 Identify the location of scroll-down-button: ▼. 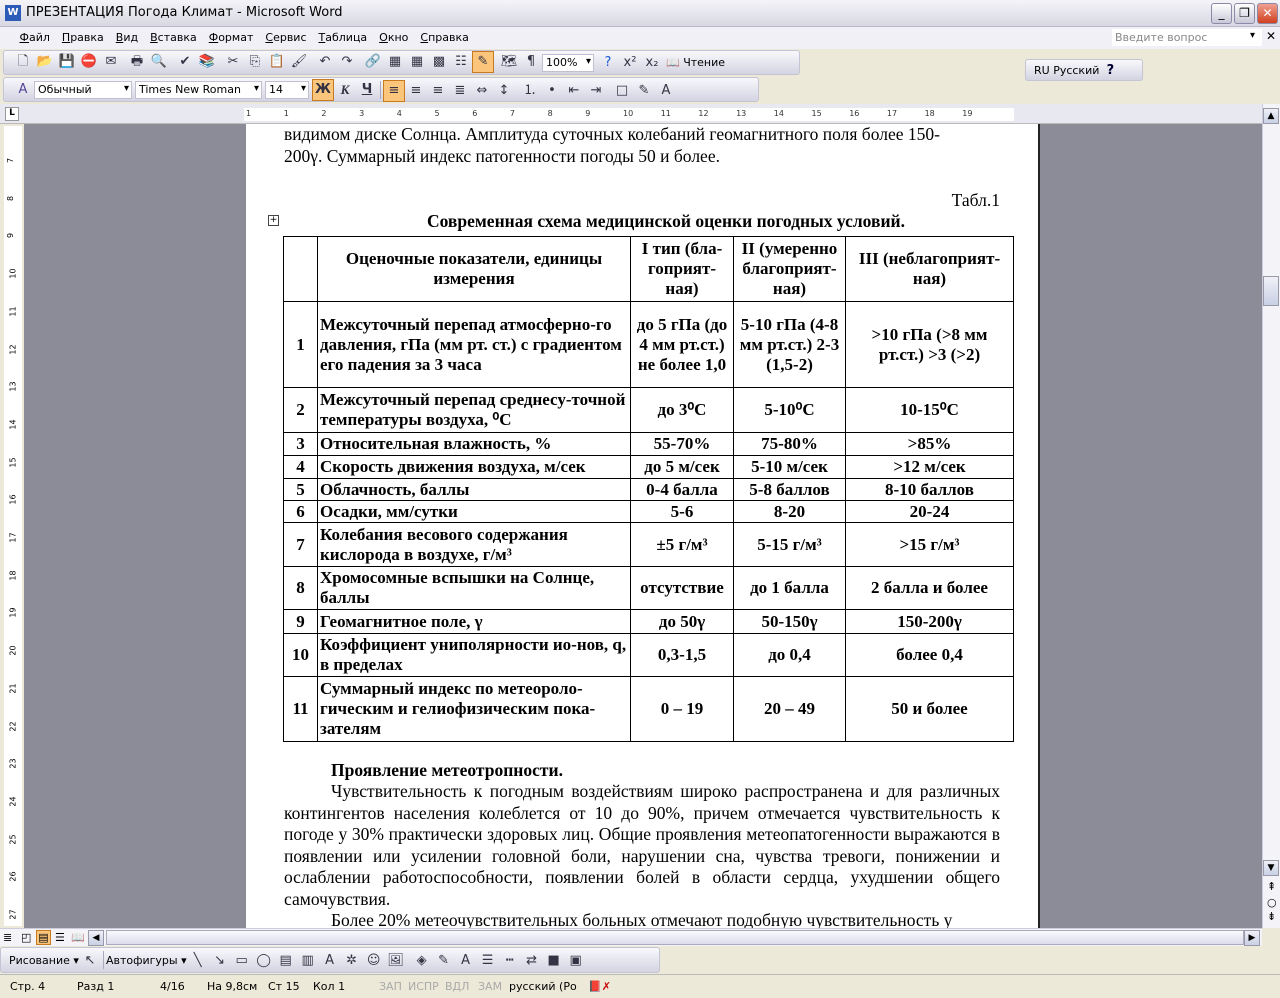
(1271, 868).